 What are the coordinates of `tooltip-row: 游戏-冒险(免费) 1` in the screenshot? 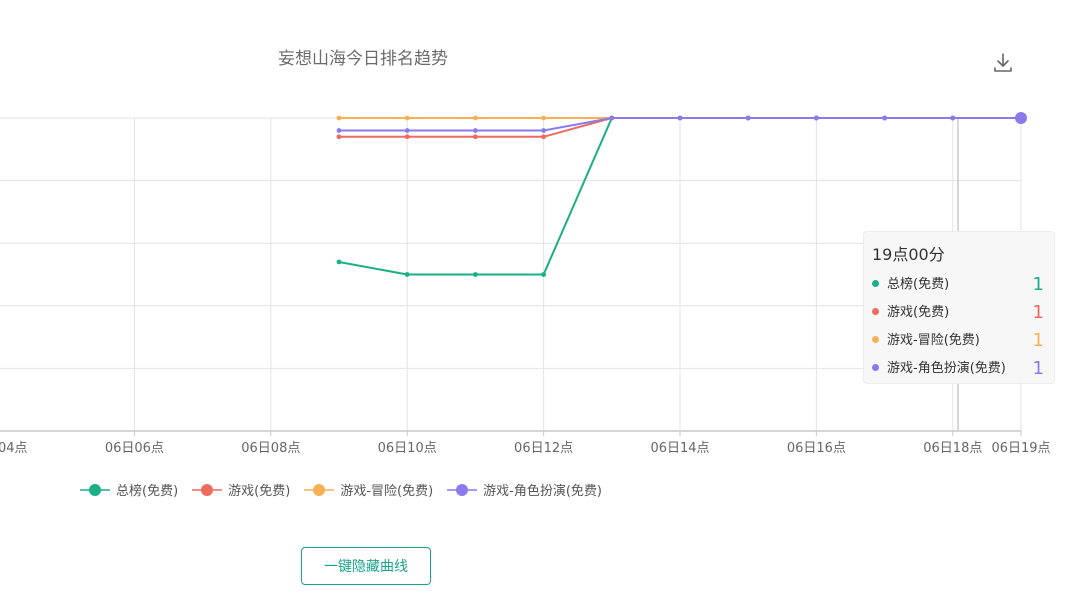 It's located at (959, 341).